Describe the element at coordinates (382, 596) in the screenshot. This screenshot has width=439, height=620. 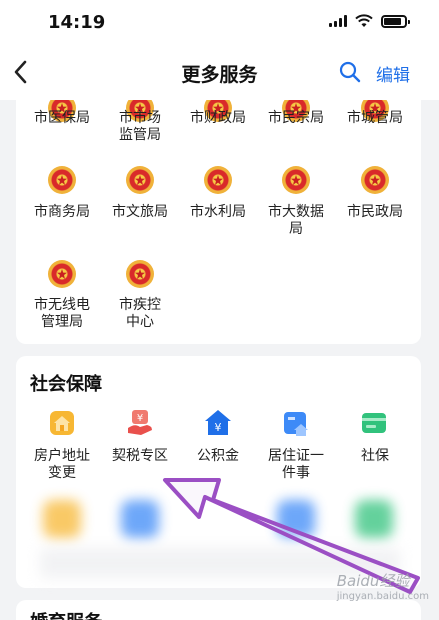
I see `watermark-url: jingyan.baidu.com` at that location.